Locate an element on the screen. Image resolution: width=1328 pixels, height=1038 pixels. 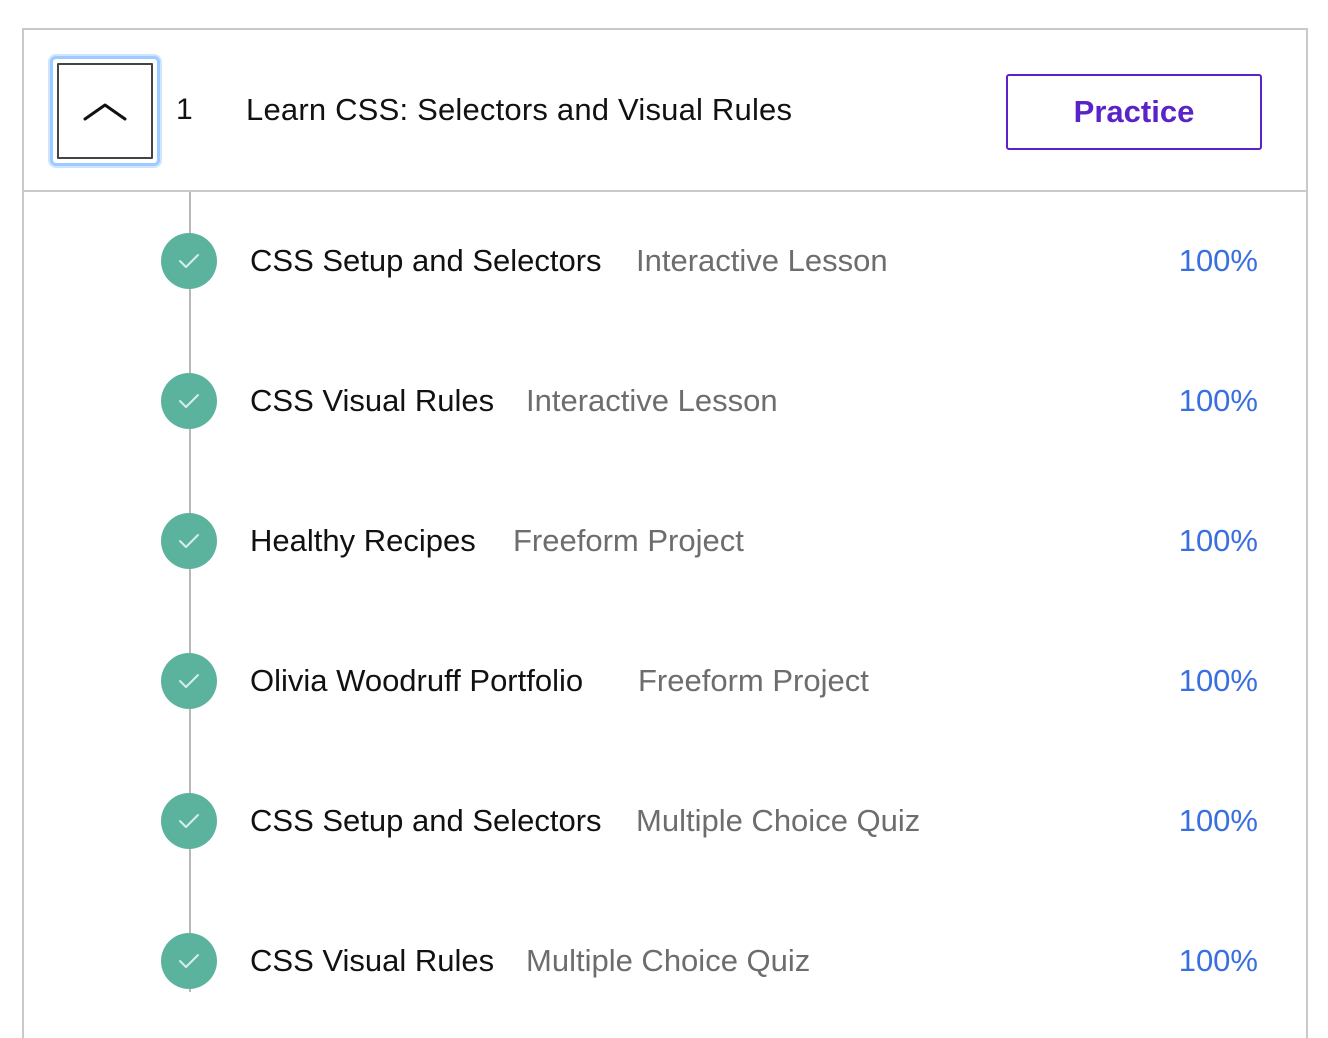
timeline-line is located at coordinates (190, 592).